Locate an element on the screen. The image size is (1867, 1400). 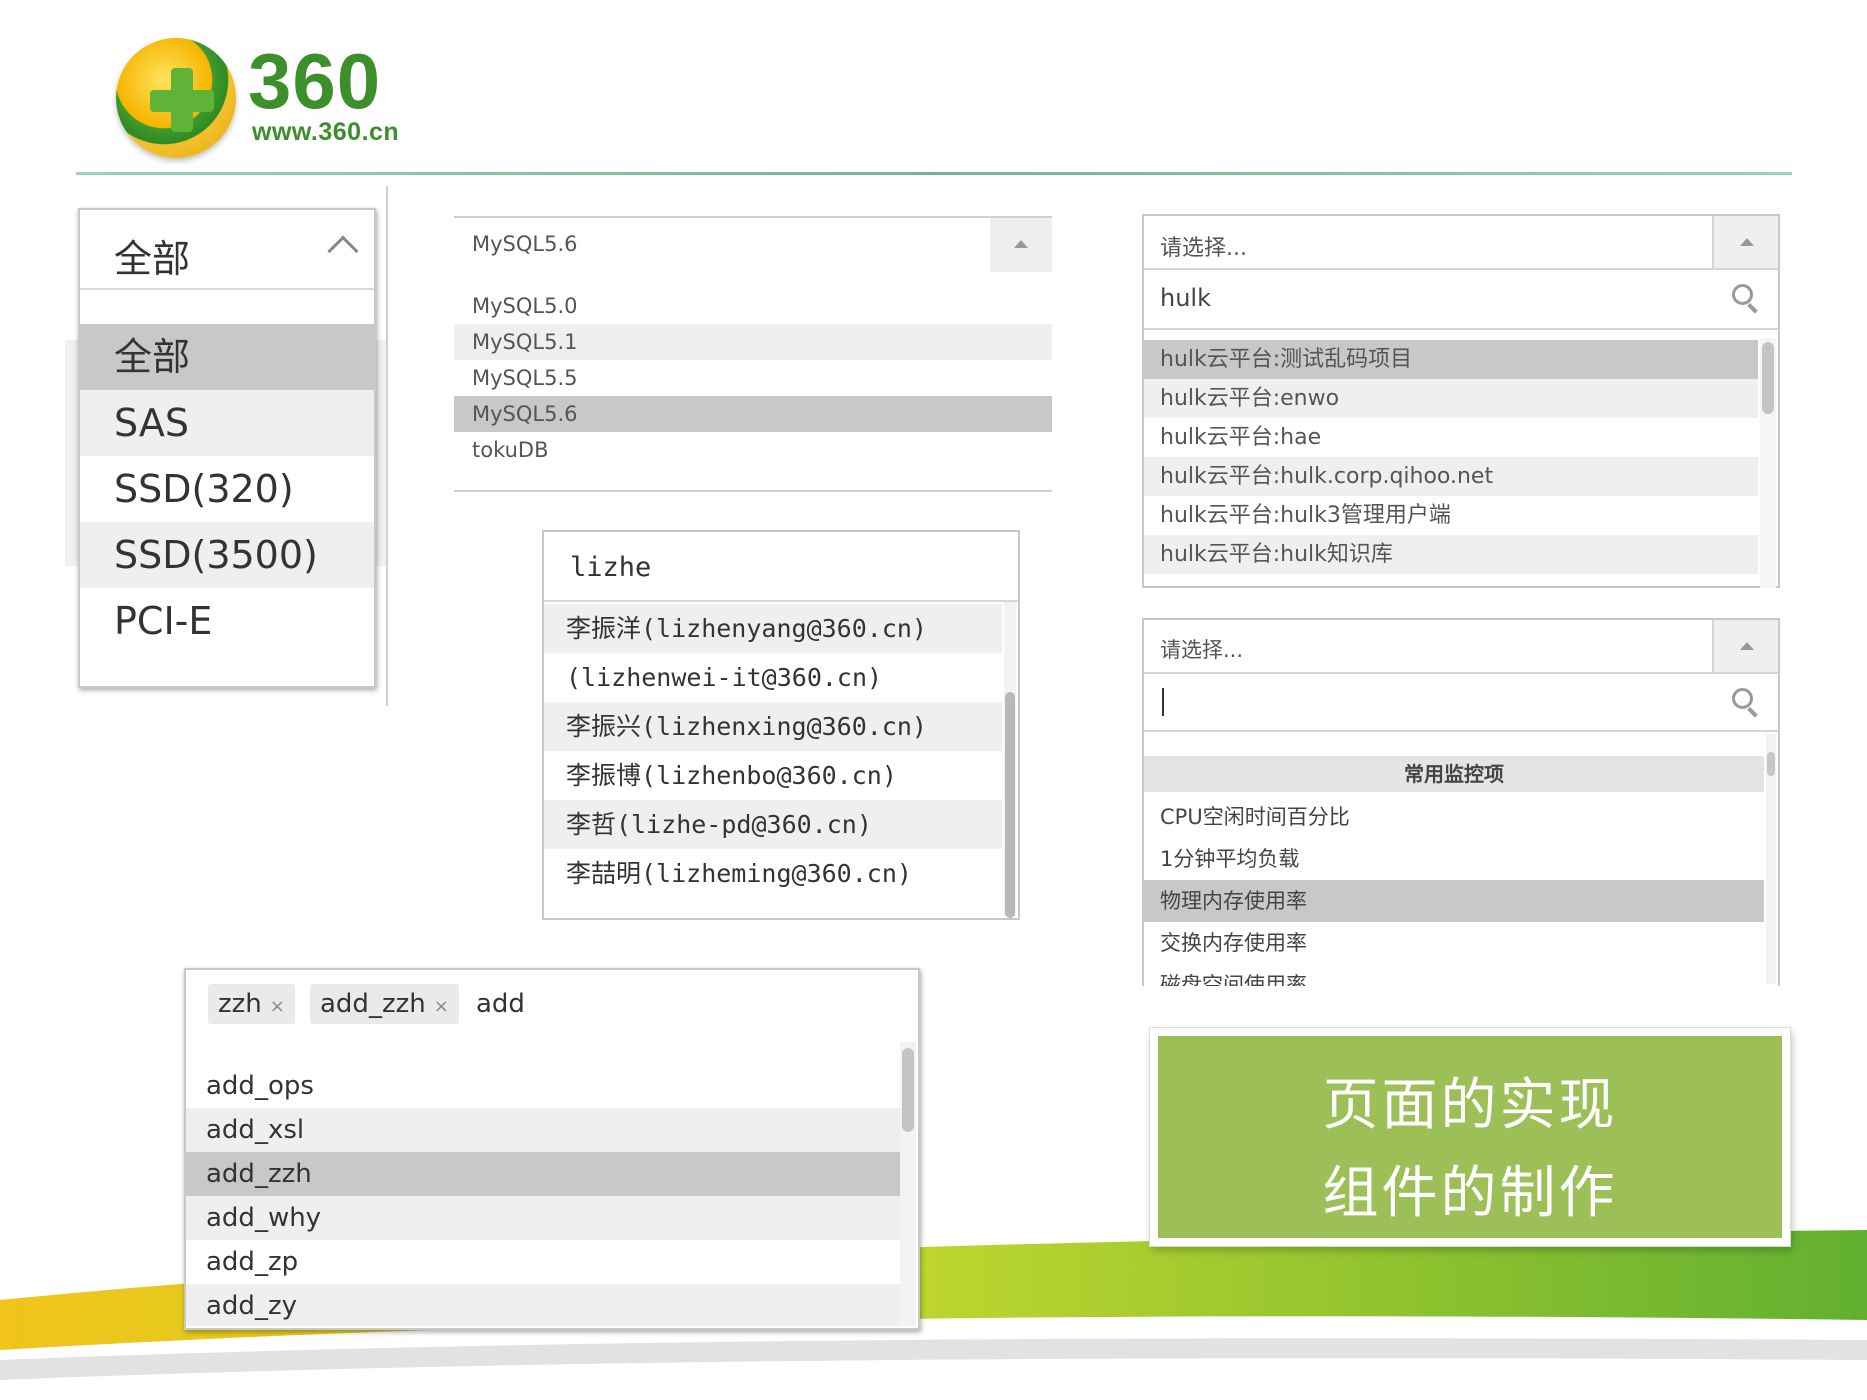
mysql-selected-value: MySQL5.6 is located at coordinates (525, 244).